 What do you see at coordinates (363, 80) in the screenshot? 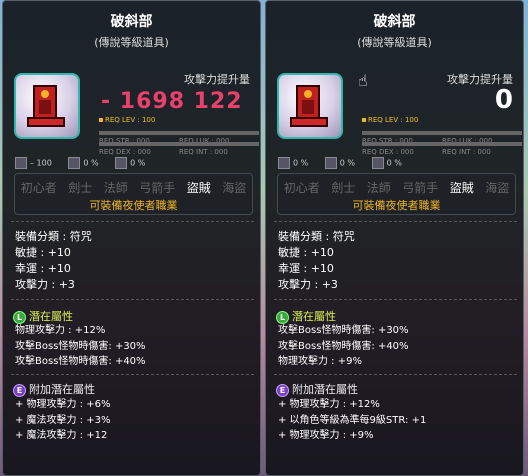
I see `pointer-glove-icon: ☝` at bounding box center [363, 80].